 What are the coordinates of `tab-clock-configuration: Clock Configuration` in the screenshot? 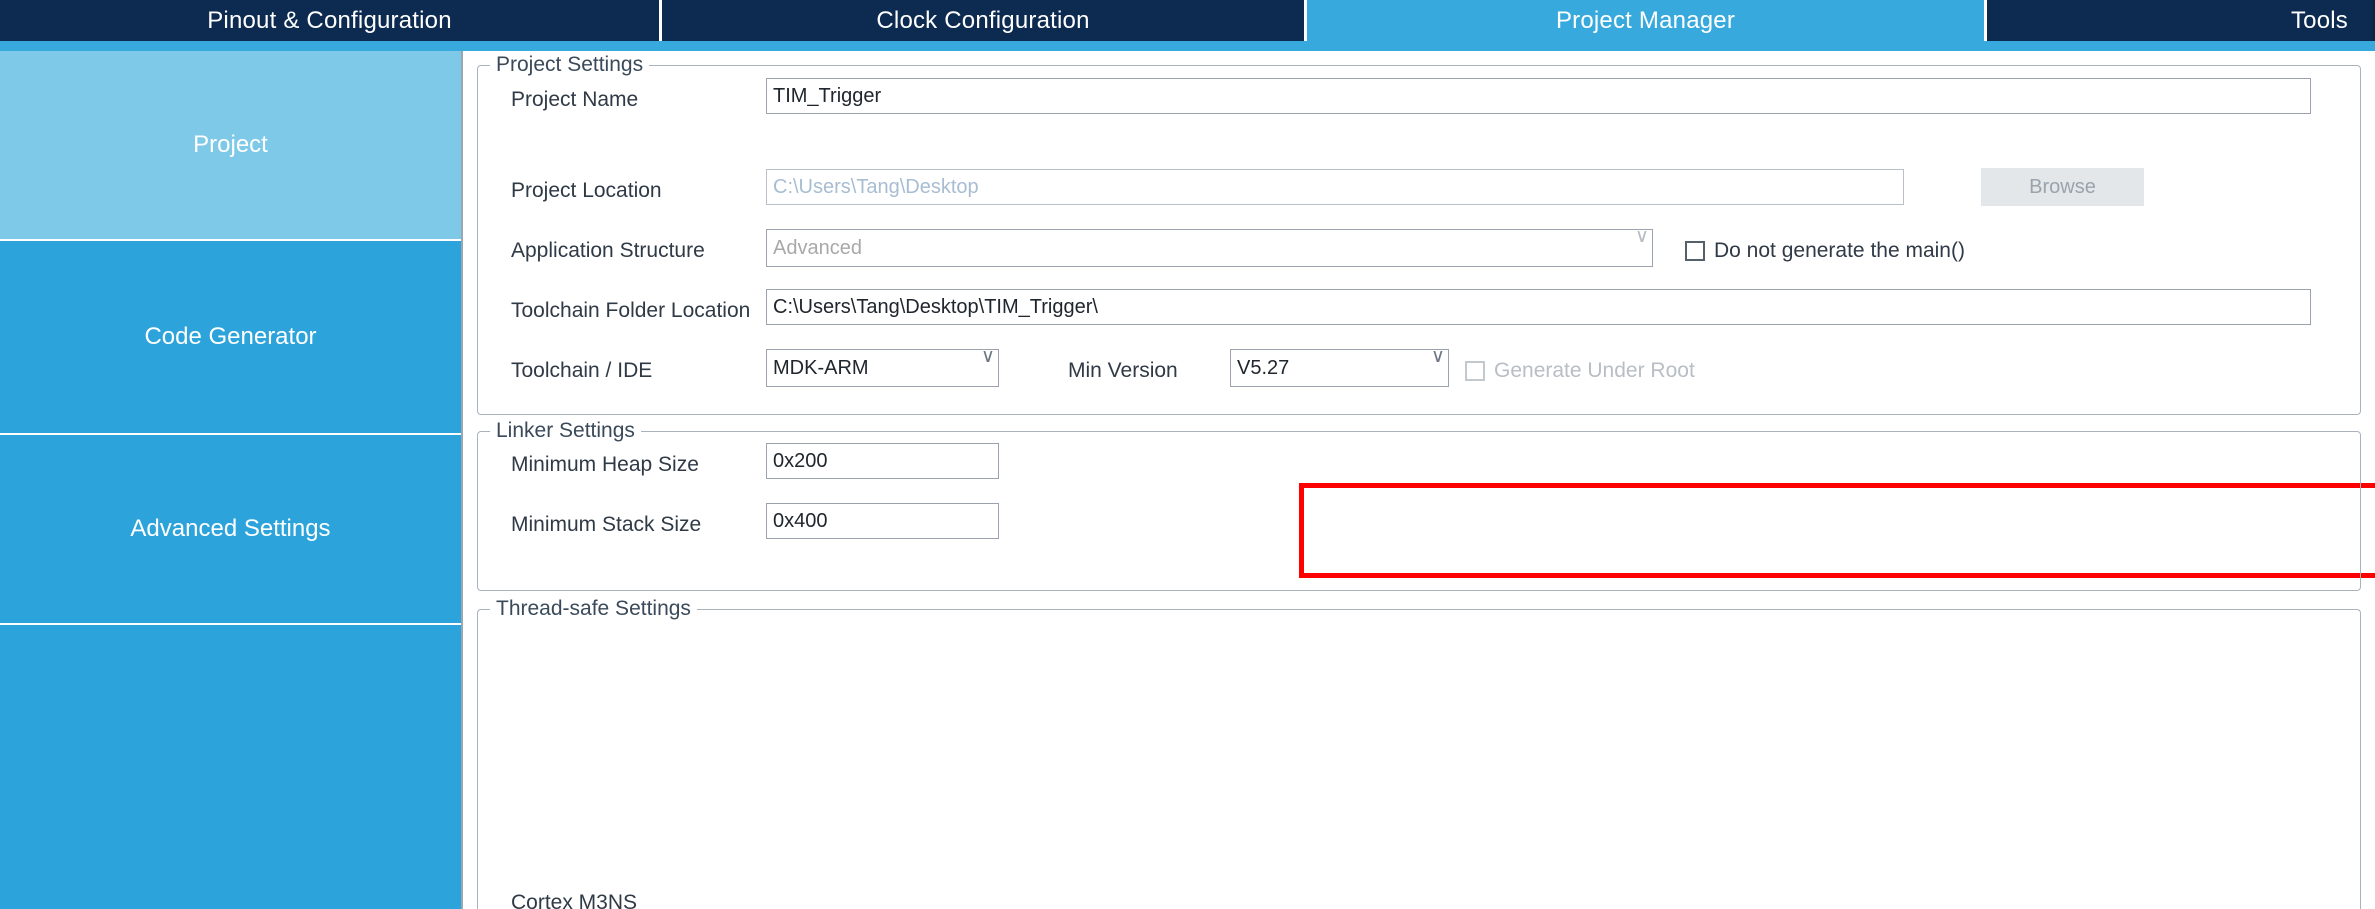 It's located at (984, 20).